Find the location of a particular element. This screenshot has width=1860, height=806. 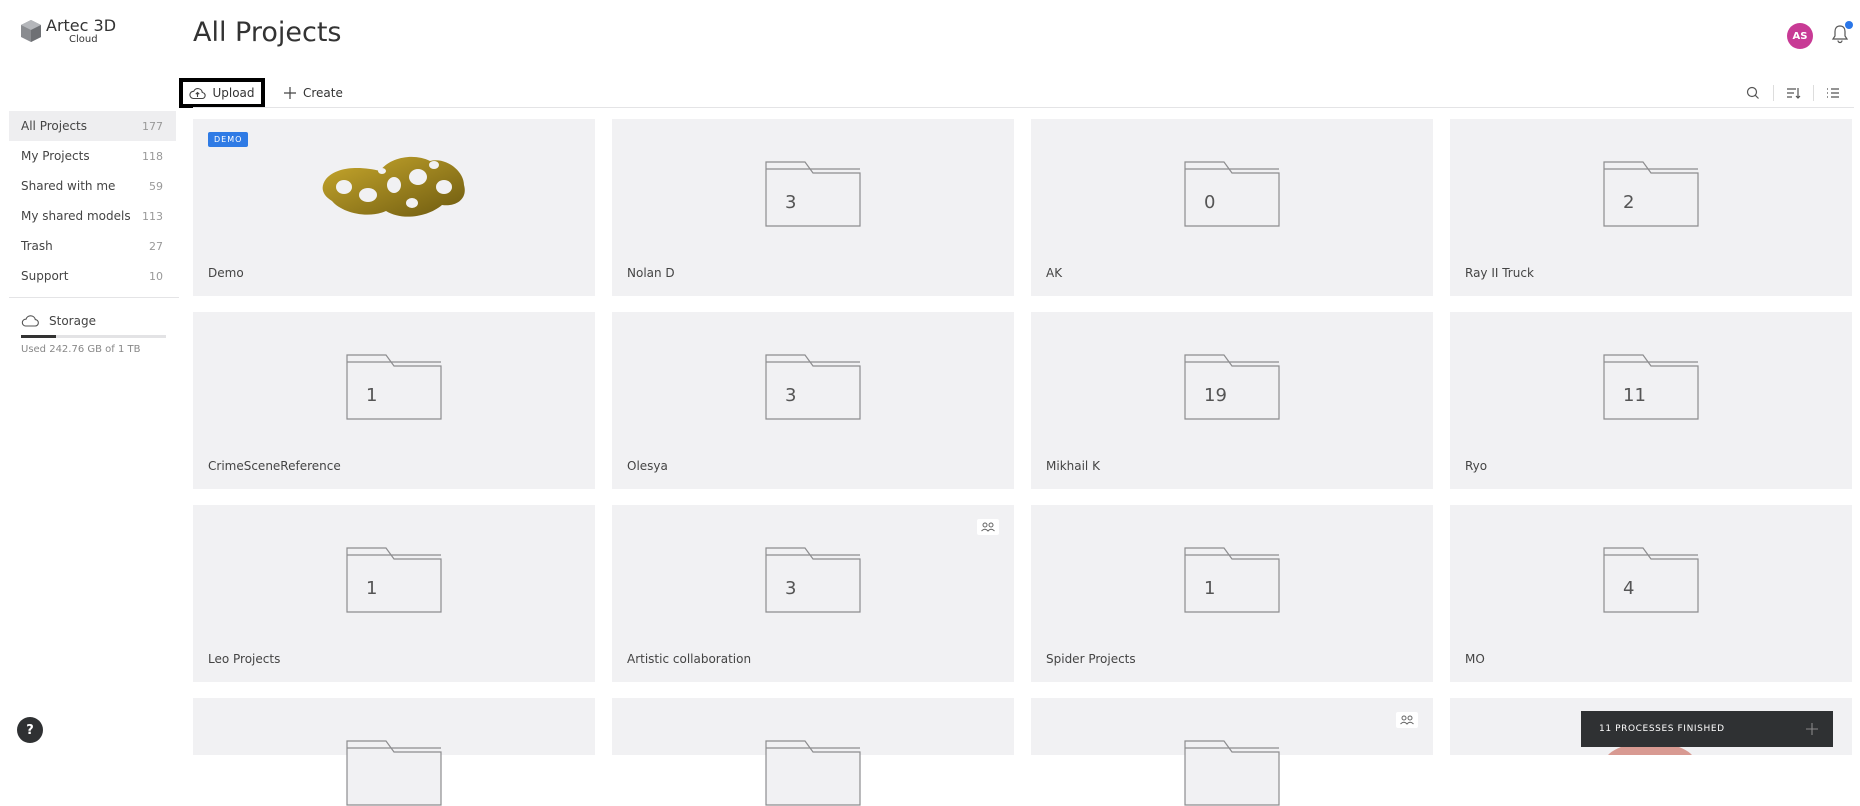

list-view-icon is located at coordinates (1833, 93).